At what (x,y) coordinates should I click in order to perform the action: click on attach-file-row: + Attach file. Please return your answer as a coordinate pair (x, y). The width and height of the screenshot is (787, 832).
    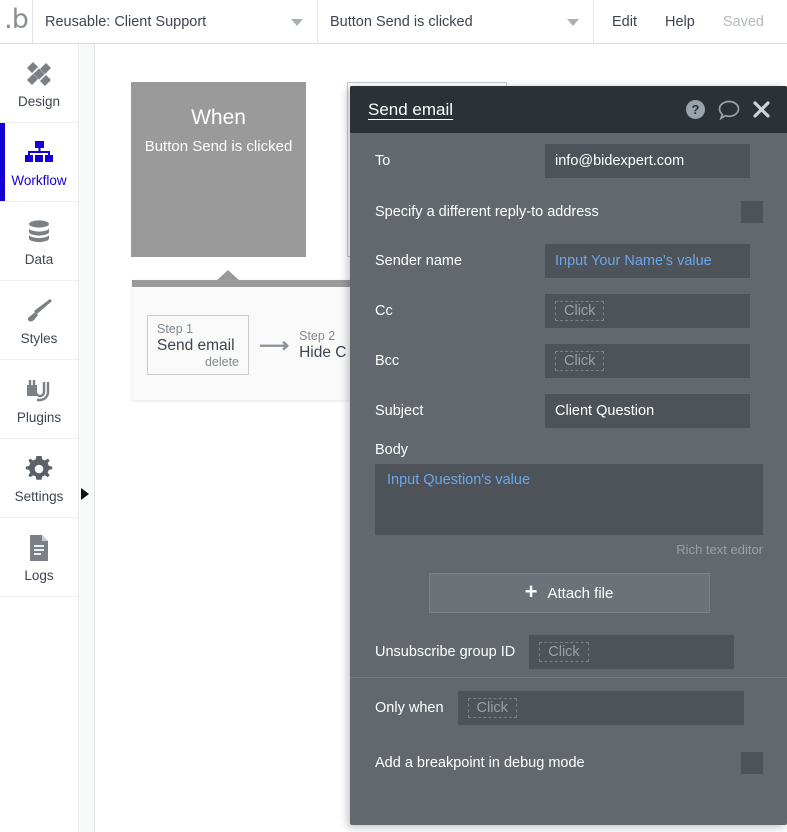
    Looking at the image, I should click on (568, 585).